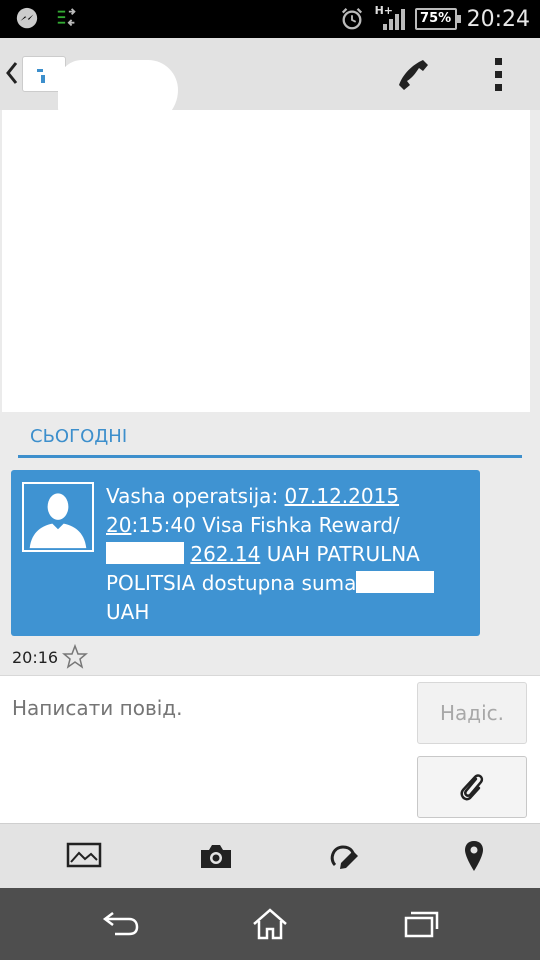 Image resolution: width=540 pixels, height=960 pixels. I want to click on message-input, so click(207, 708).